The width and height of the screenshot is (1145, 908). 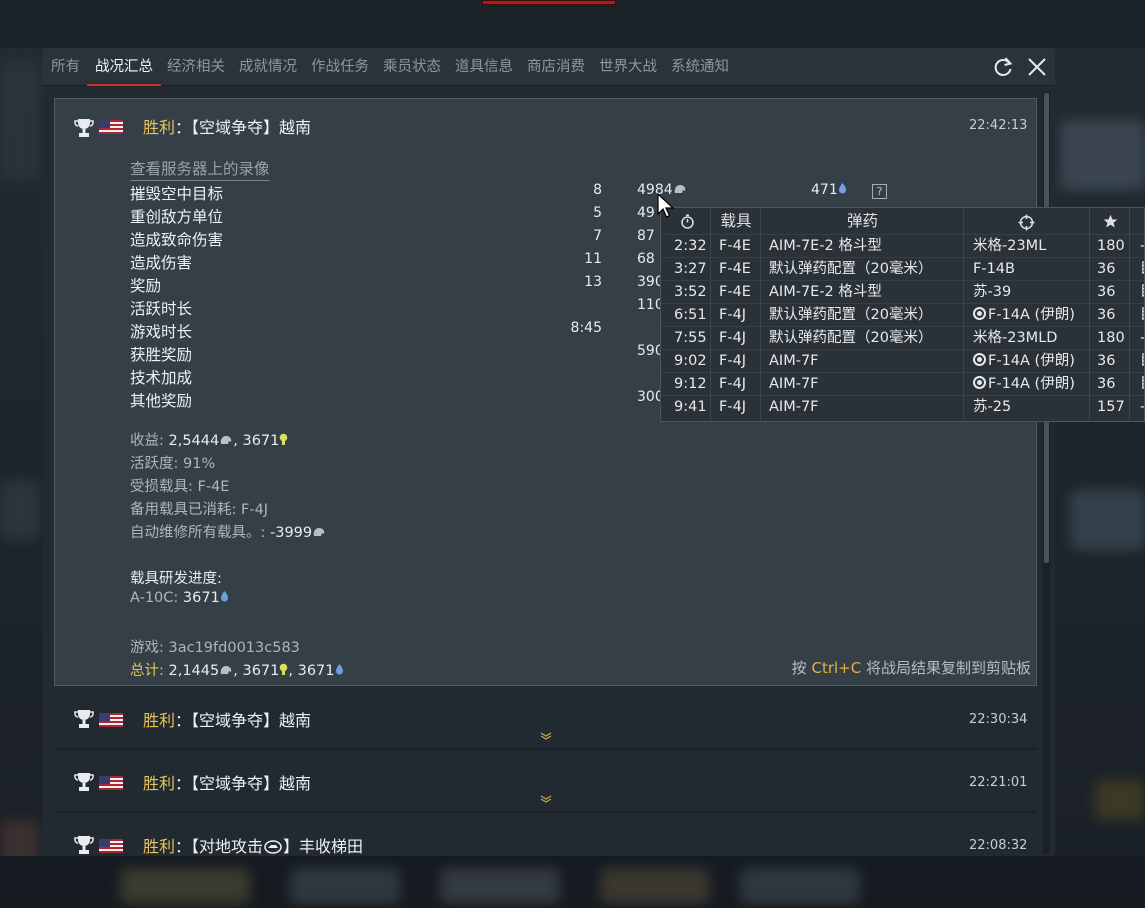 I want to click on damaged-label: 受损载具, so click(x=159, y=487).